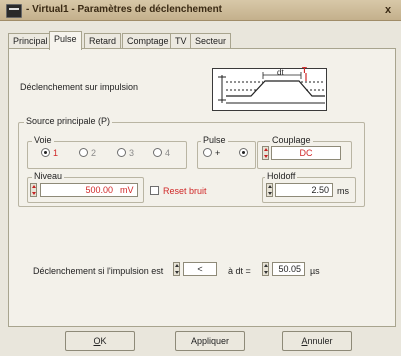 The image size is (401, 356). What do you see at coordinates (148, 41) in the screenshot?
I see `tab-comptage: Comptage` at bounding box center [148, 41].